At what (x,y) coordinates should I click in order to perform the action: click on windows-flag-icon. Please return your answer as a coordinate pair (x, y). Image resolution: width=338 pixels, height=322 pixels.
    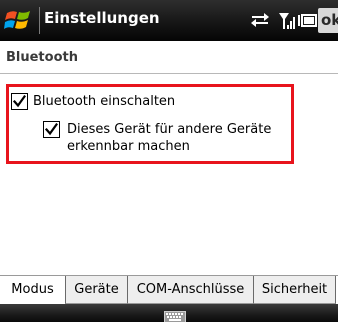
    Looking at the image, I should click on (19, 20).